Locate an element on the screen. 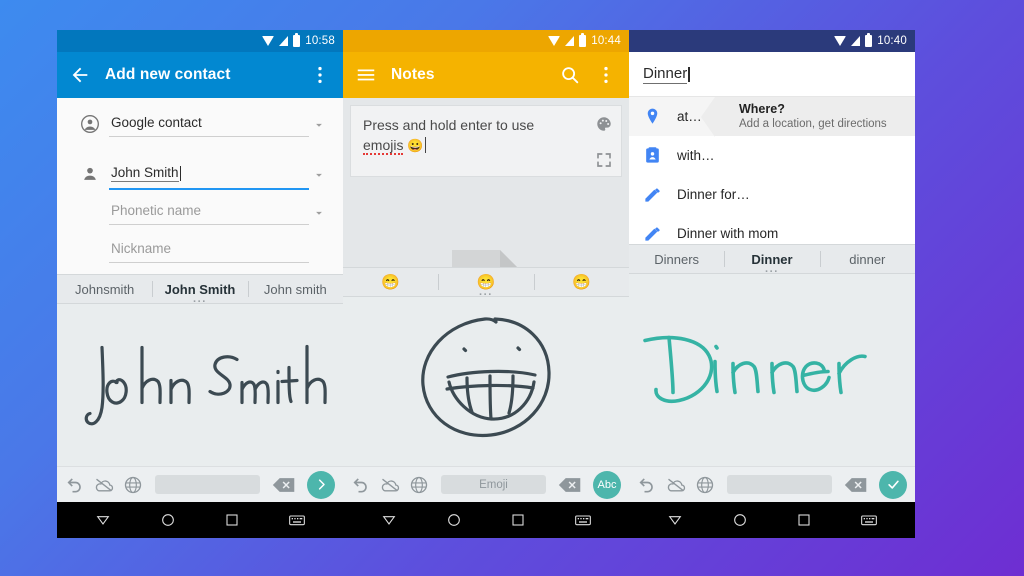  suggestion-item: dinner is located at coordinates (867, 259).